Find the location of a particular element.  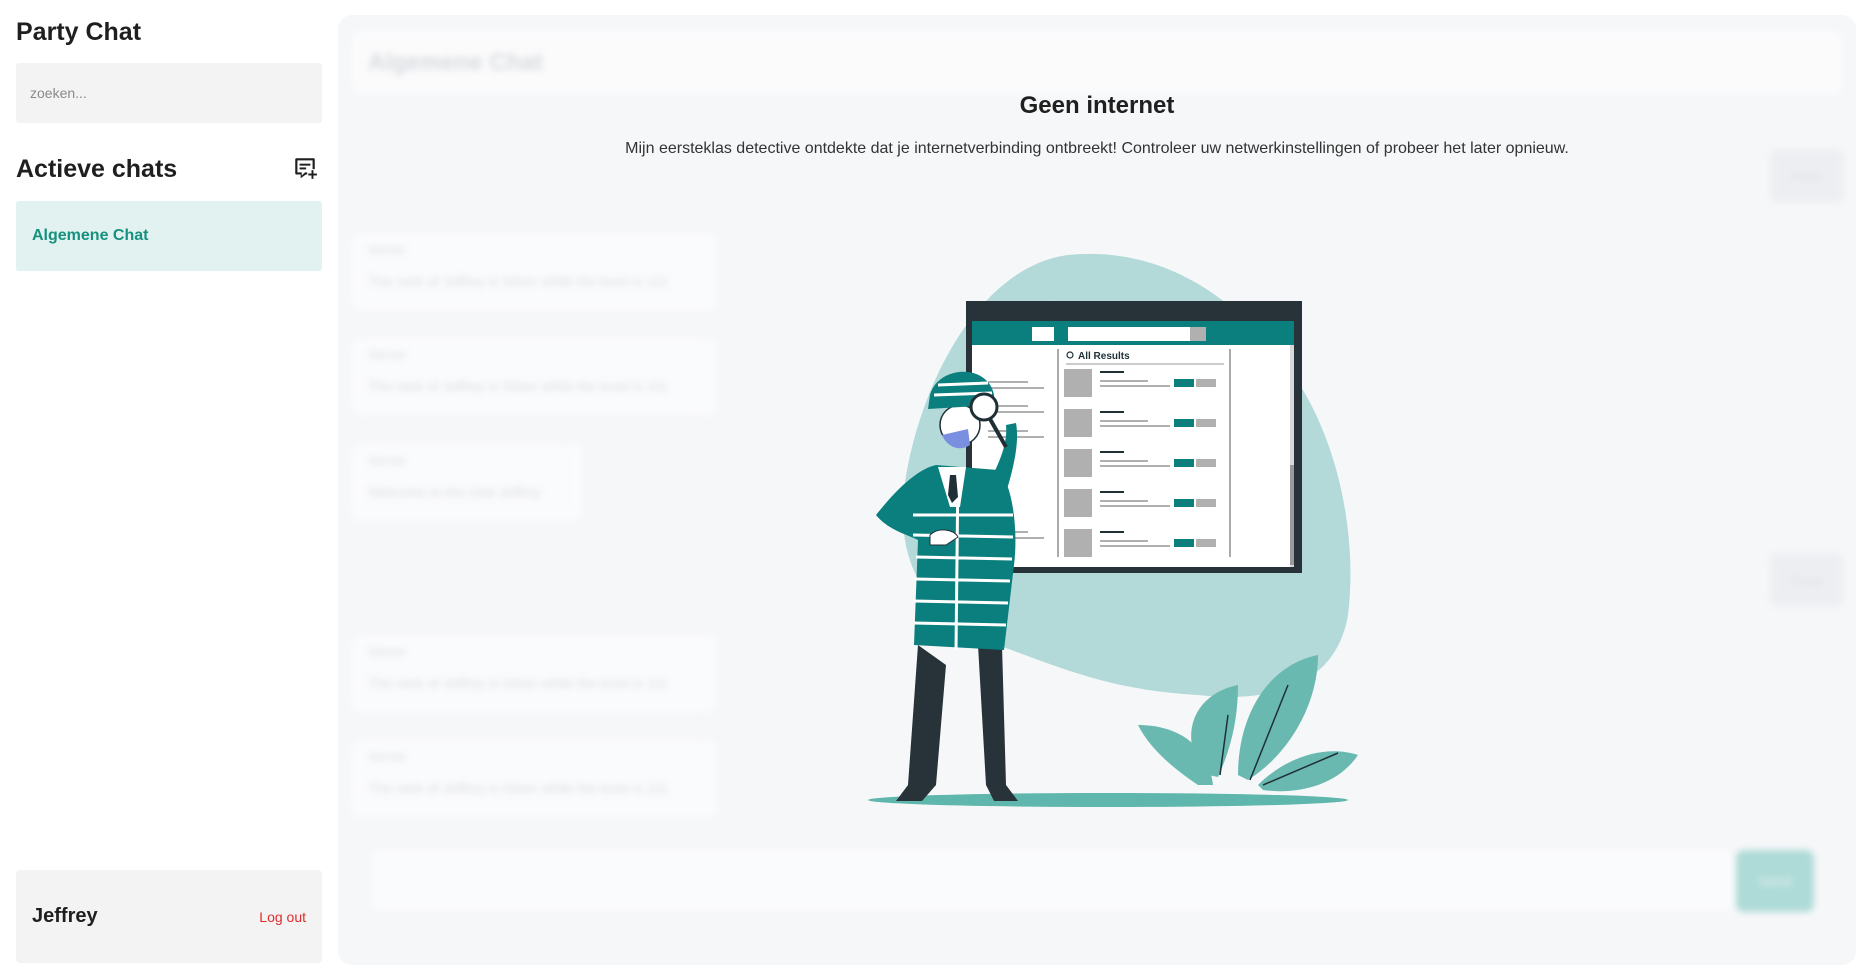

message: Server Welcome to the chat Jeffrey is located at coordinates (467, 483).